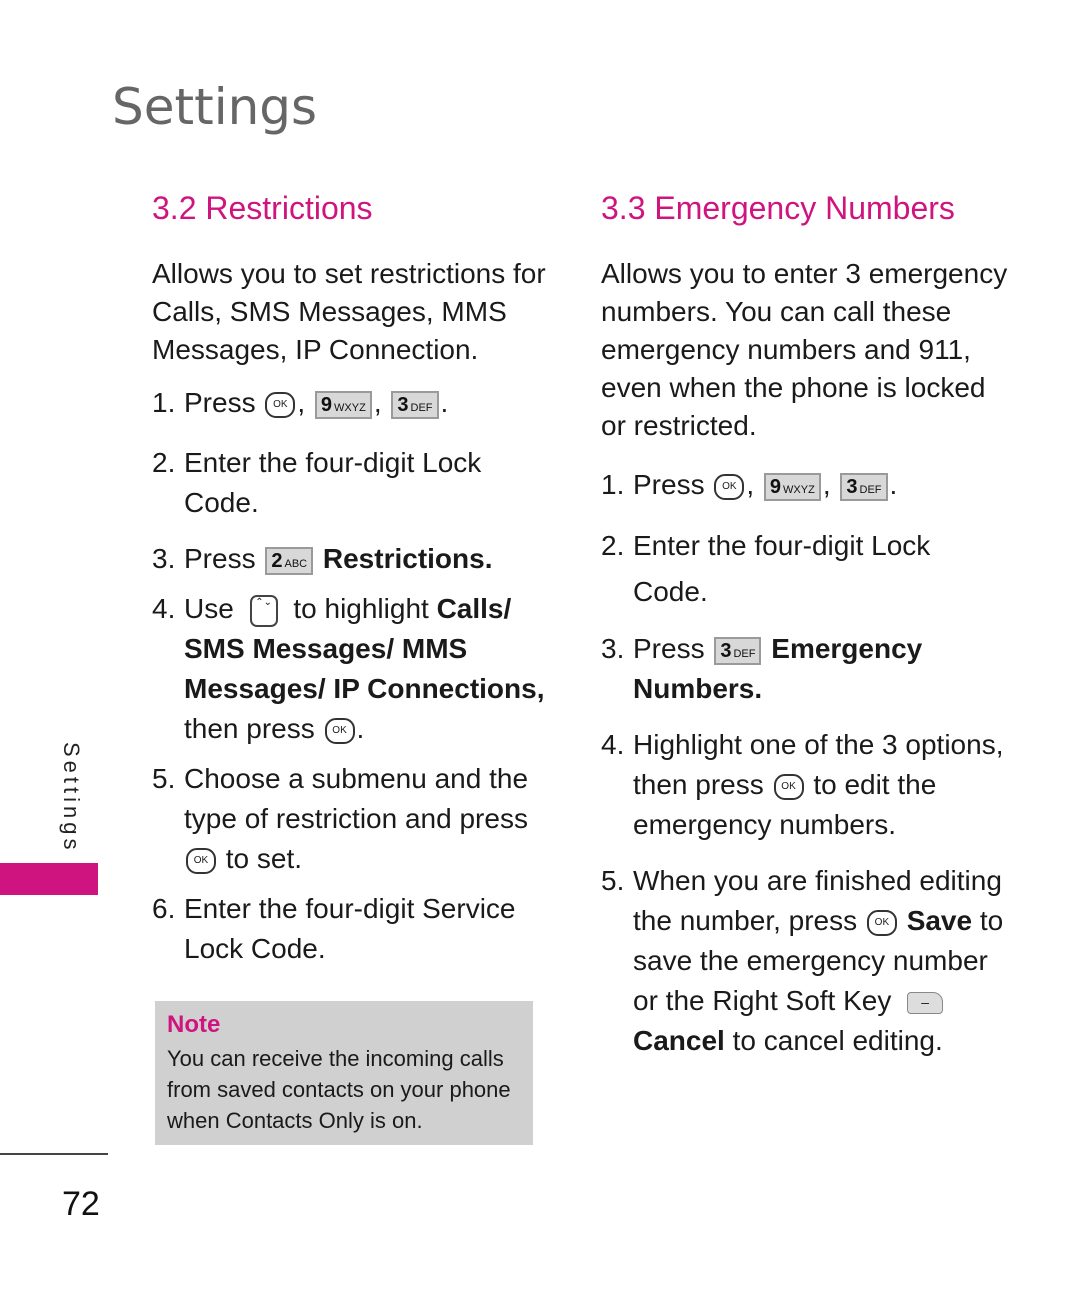  What do you see at coordinates (762, 668) in the screenshot?
I see `step-3: 3. Press 3 DEF Emergency Numbers.` at bounding box center [762, 668].